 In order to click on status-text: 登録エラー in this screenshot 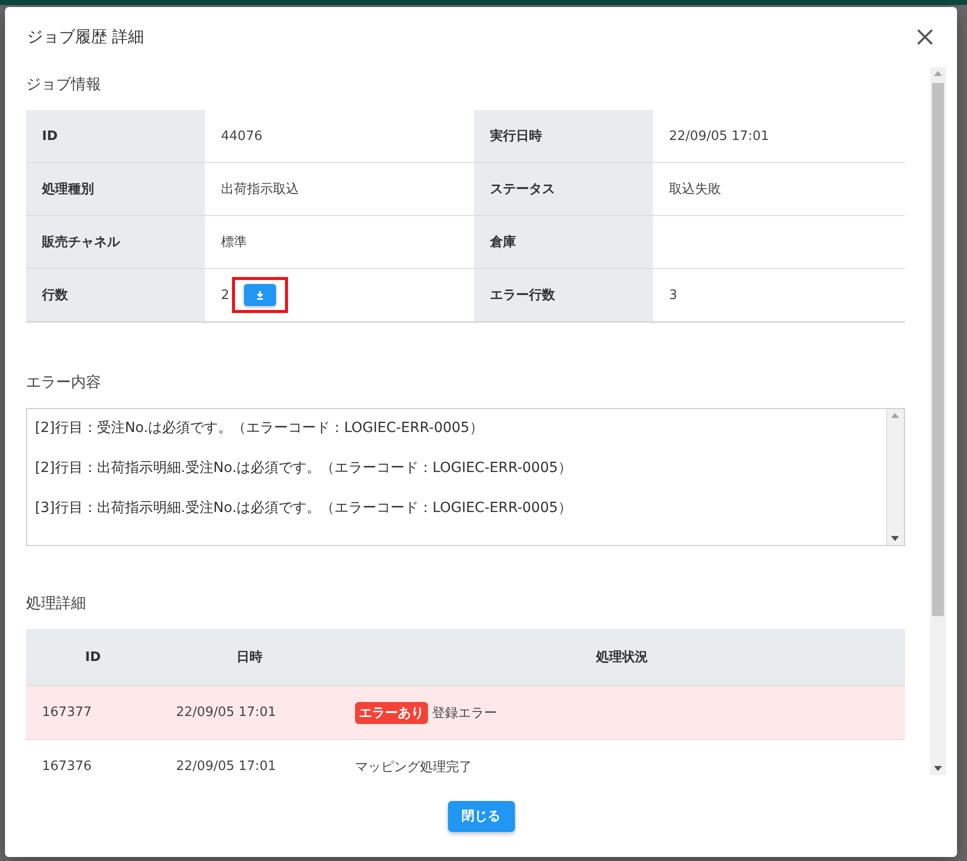, I will do `click(464, 713)`.